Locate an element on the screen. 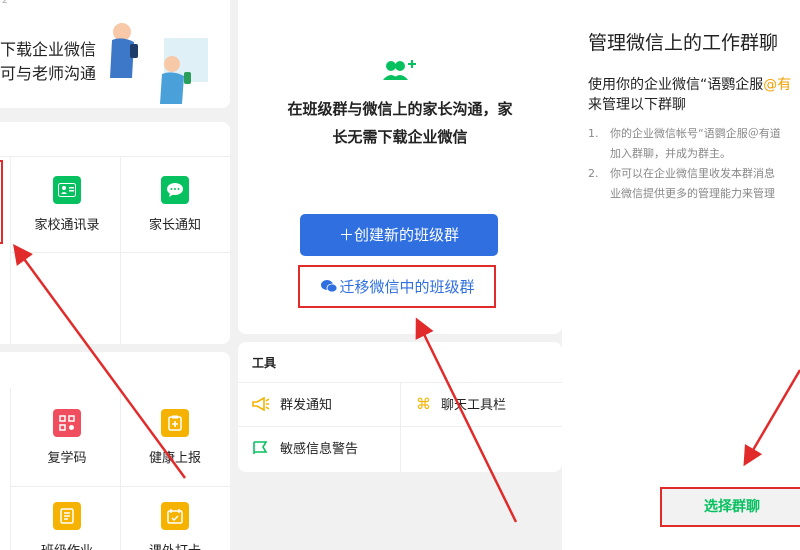 This screenshot has height=550, width=800. grid-item-checkin: 课外打卡 is located at coordinates (175, 526).